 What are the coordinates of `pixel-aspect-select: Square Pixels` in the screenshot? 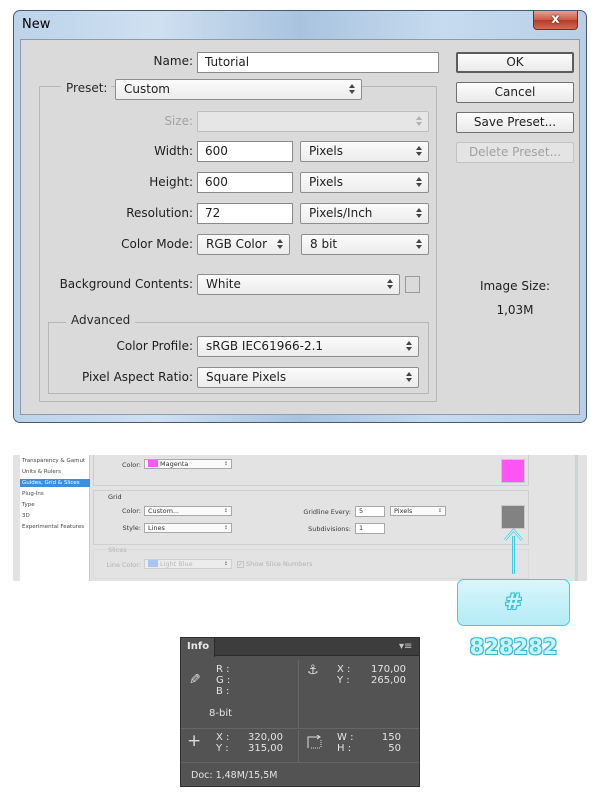 It's located at (308, 377).